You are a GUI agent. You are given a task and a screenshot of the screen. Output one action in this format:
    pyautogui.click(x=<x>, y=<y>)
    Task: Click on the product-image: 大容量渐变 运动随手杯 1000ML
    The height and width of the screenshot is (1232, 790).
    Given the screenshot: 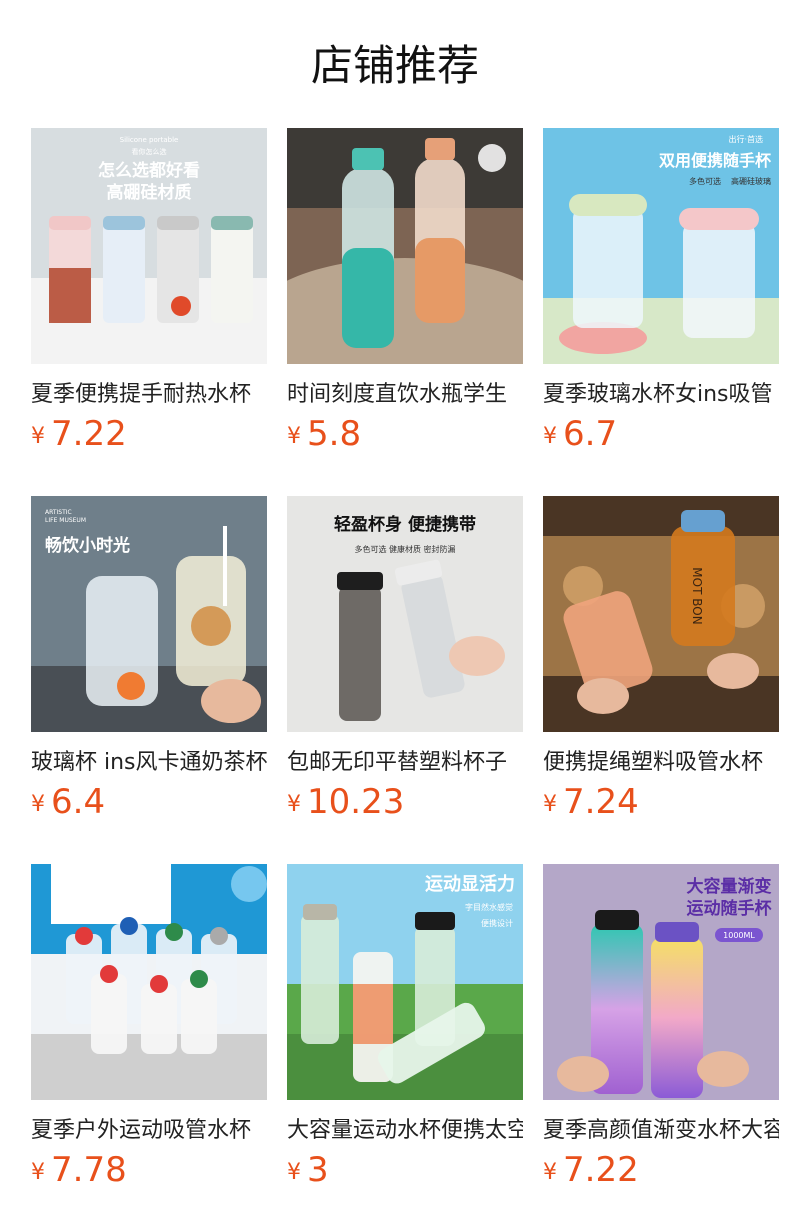 What is the action you would take?
    pyautogui.click(x=661, y=982)
    